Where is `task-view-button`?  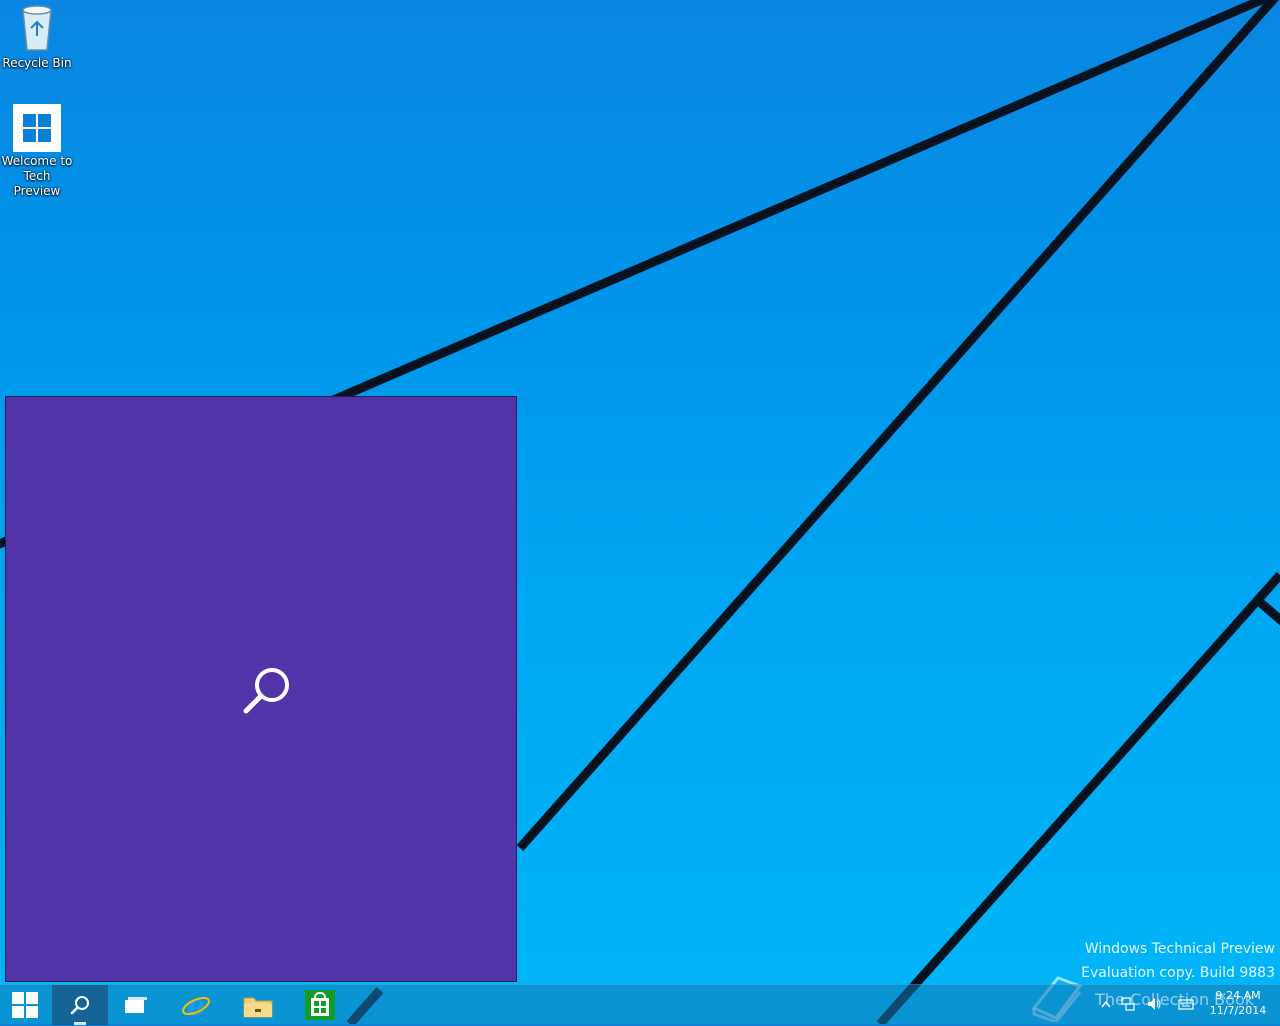
task-view-button is located at coordinates (136, 1005).